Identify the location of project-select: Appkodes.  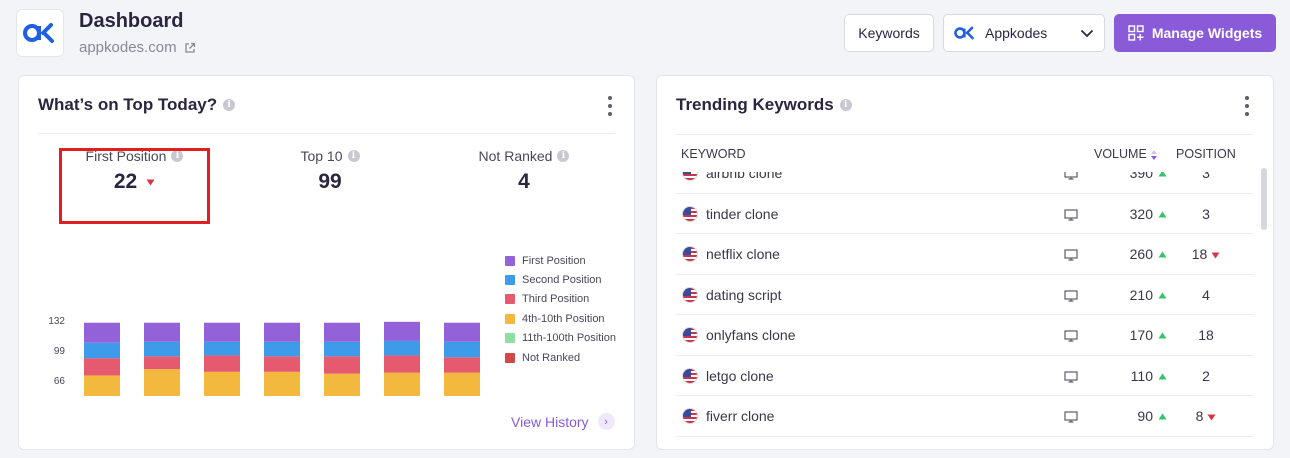
(1024, 33).